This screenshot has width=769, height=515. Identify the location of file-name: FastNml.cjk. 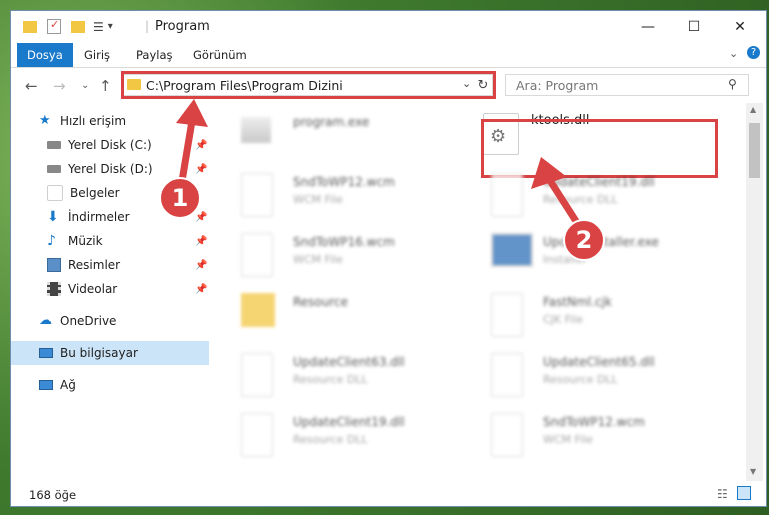
(577, 302).